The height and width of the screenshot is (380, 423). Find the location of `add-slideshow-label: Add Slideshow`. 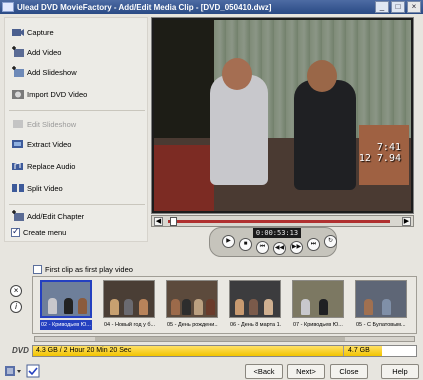

add-slideshow-label: Add Slideshow is located at coordinates (52, 72).